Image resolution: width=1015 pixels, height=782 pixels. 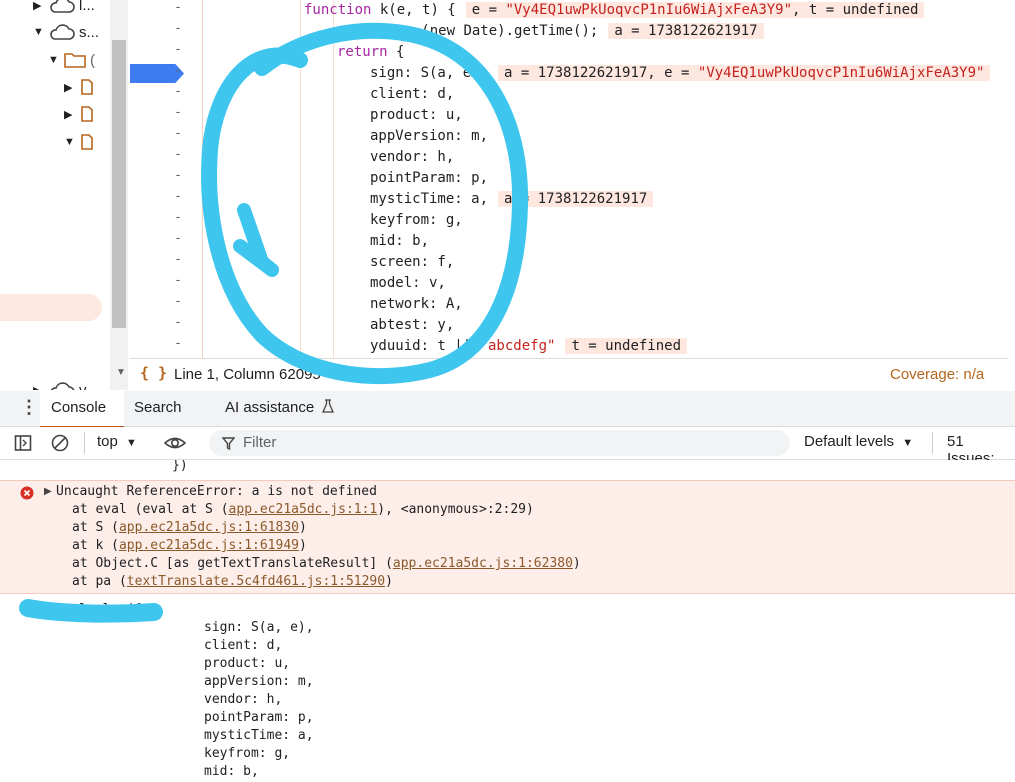 What do you see at coordinates (270, 407) in the screenshot?
I see `tab-label: AI assistance` at bounding box center [270, 407].